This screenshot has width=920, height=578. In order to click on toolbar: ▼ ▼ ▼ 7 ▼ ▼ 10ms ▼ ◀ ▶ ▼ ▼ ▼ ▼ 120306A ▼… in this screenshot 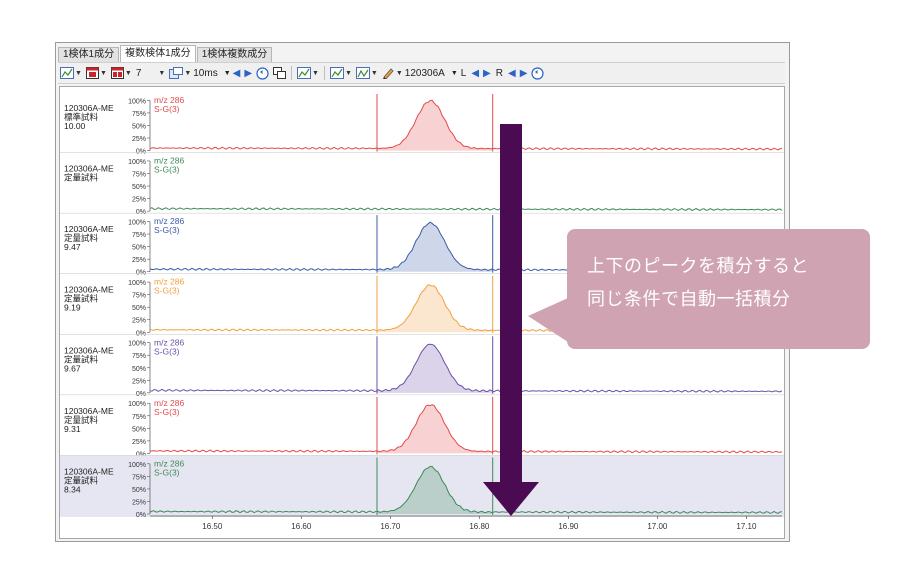, I will do `click(421, 73)`.